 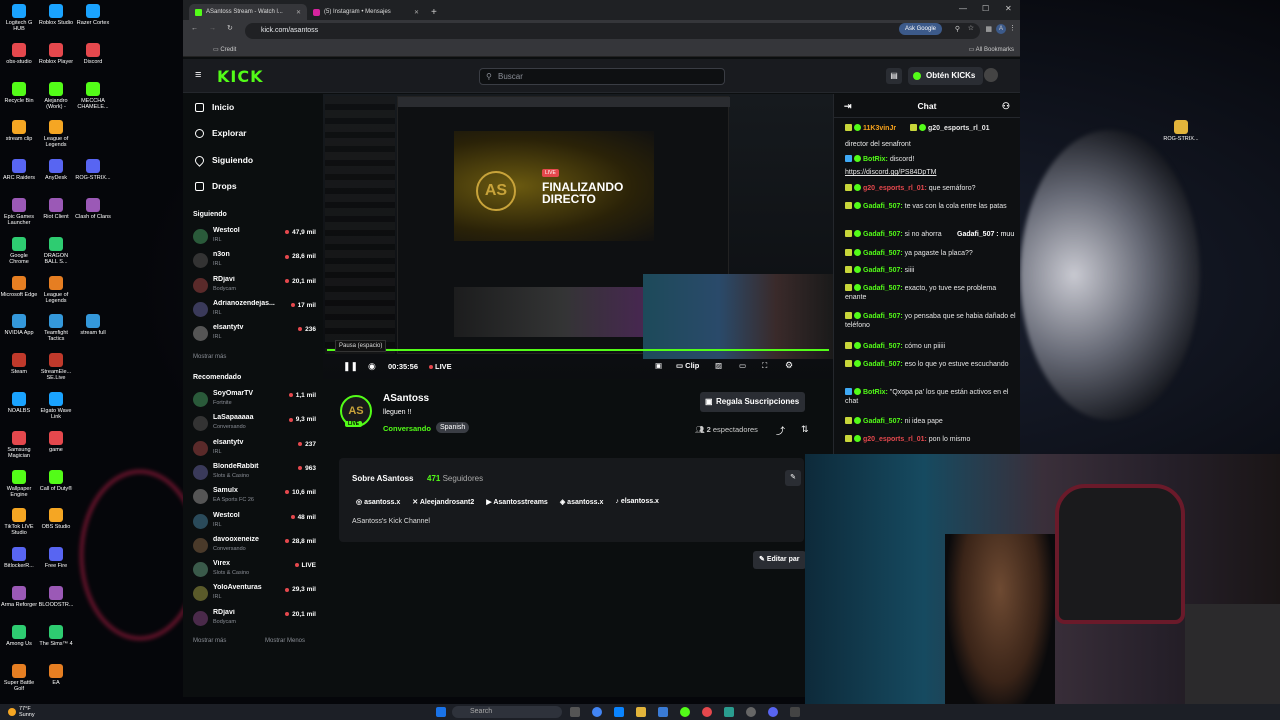 What do you see at coordinates (255, 595) in the screenshot?
I see `sidebar-channel: YoloAventuras IRL 29,3 mil` at bounding box center [255, 595].